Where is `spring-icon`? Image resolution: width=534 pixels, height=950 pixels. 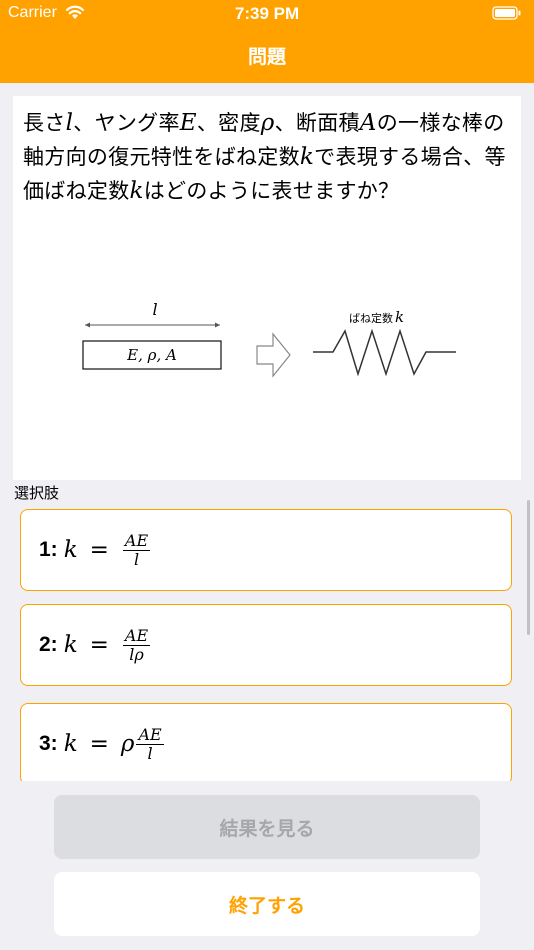 spring-icon is located at coordinates (384, 352).